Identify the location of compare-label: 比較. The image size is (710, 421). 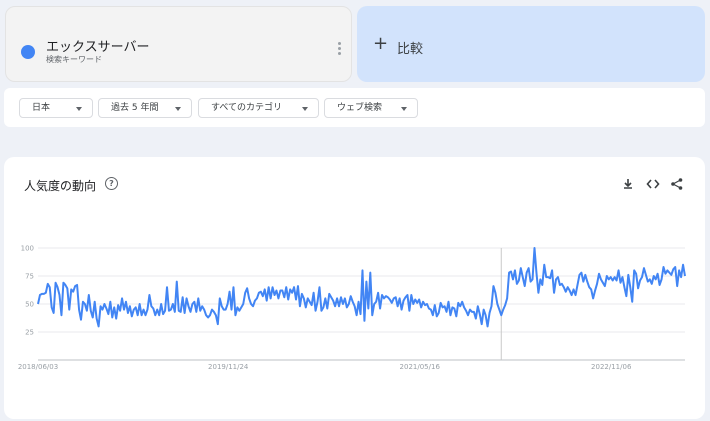
(410, 49).